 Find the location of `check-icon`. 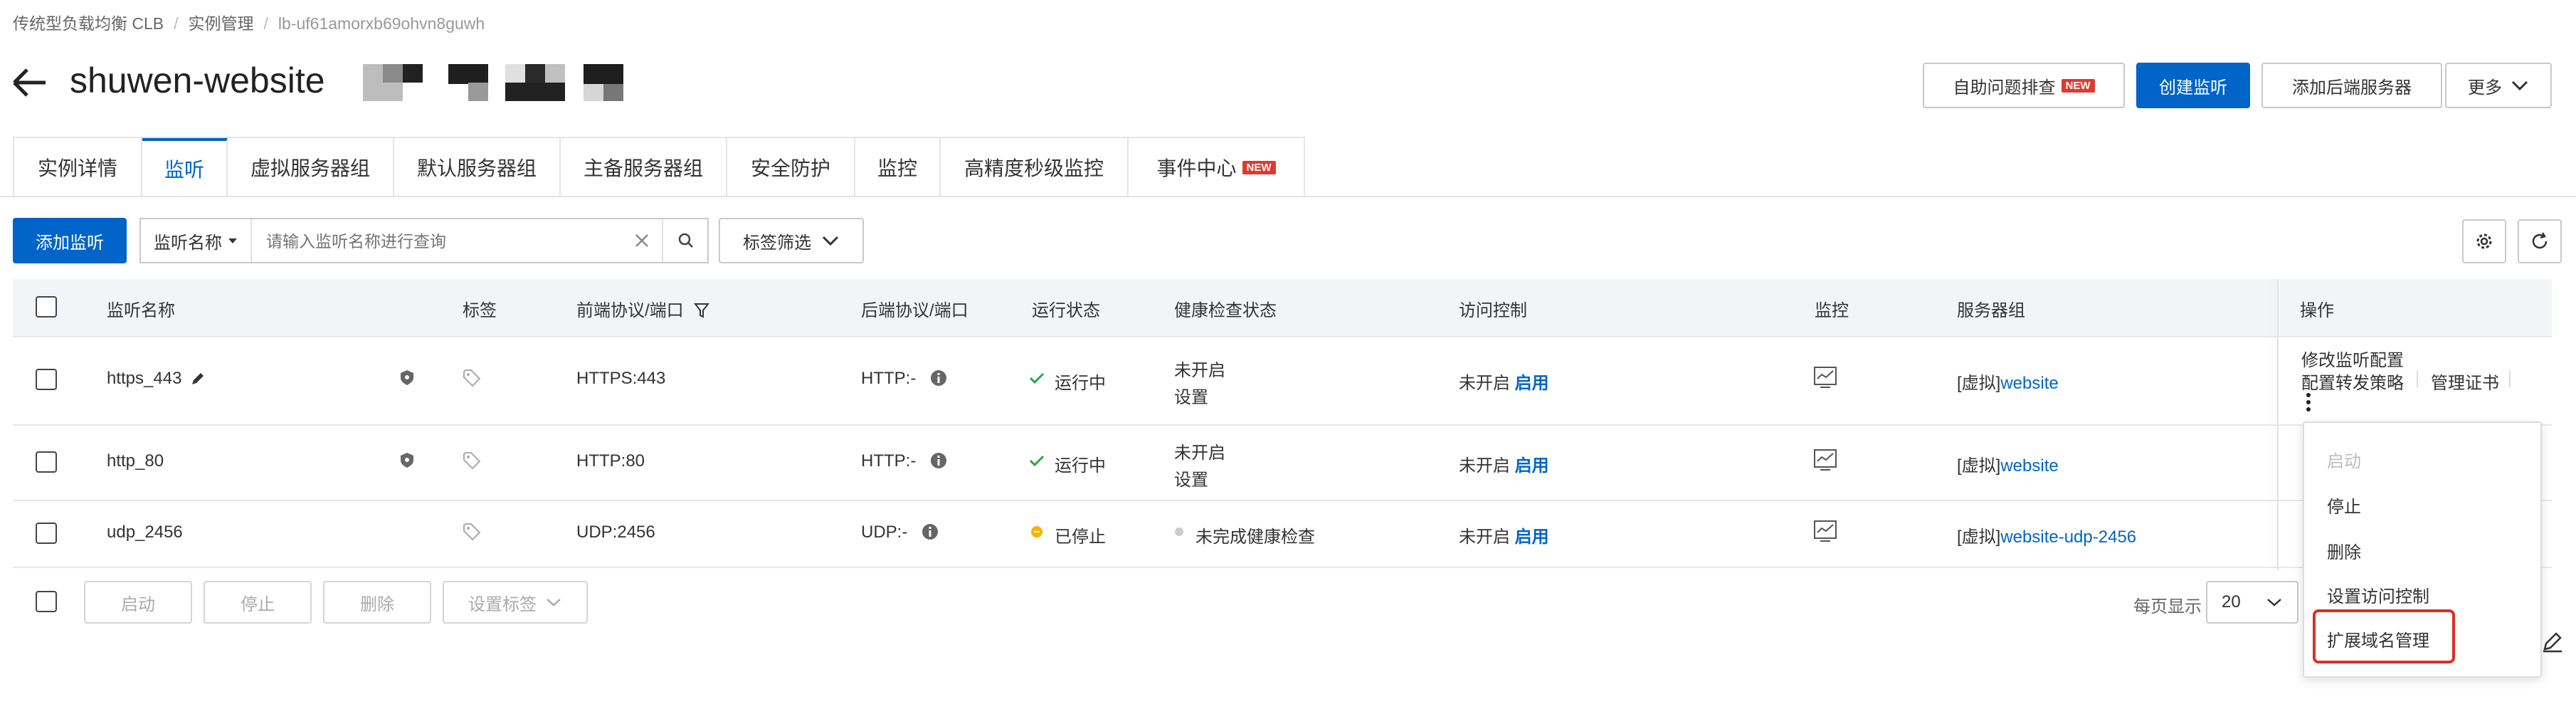

check-icon is located at coordinates (1037, 378).